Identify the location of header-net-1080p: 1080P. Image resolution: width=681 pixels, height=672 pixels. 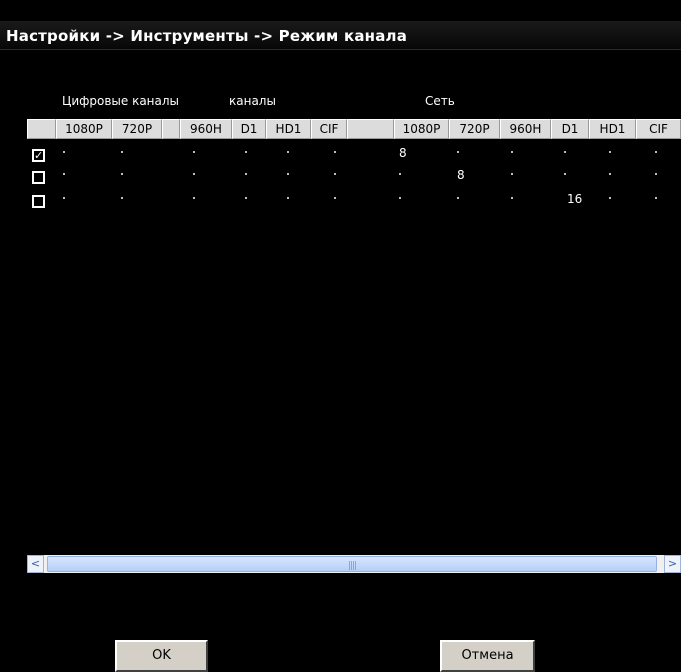
(421, 129).